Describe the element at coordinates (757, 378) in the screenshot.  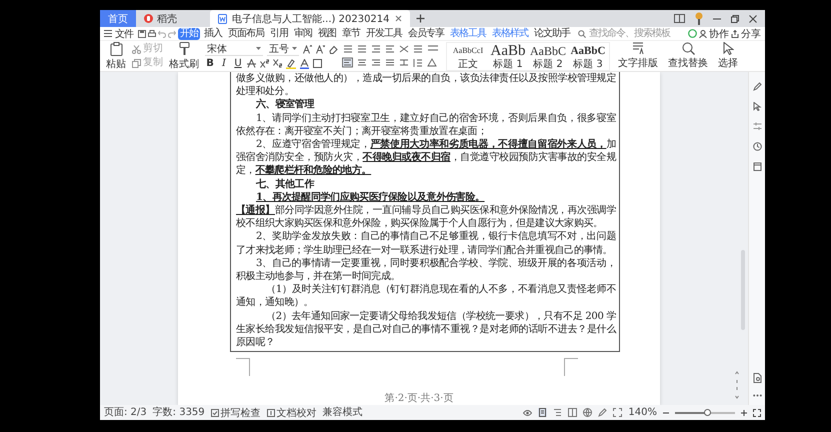
I see `document-search-icon` at that location.